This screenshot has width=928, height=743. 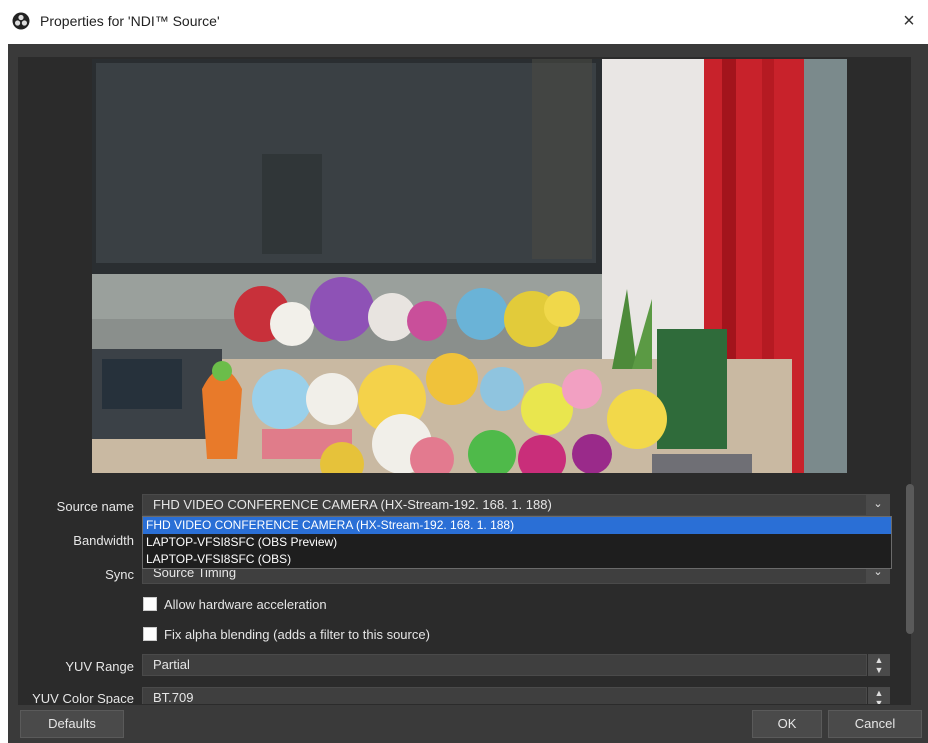 I want to click on bandwidth-label: Bandwidth, so click(x=103, y=540).